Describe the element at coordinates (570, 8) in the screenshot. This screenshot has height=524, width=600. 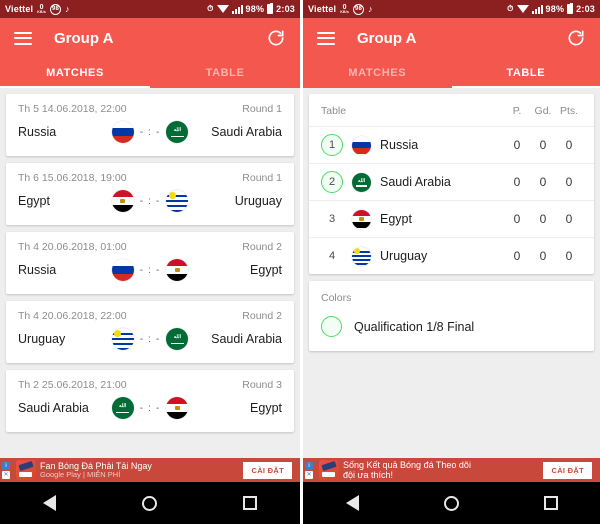
I see `battery-icon` at that location.